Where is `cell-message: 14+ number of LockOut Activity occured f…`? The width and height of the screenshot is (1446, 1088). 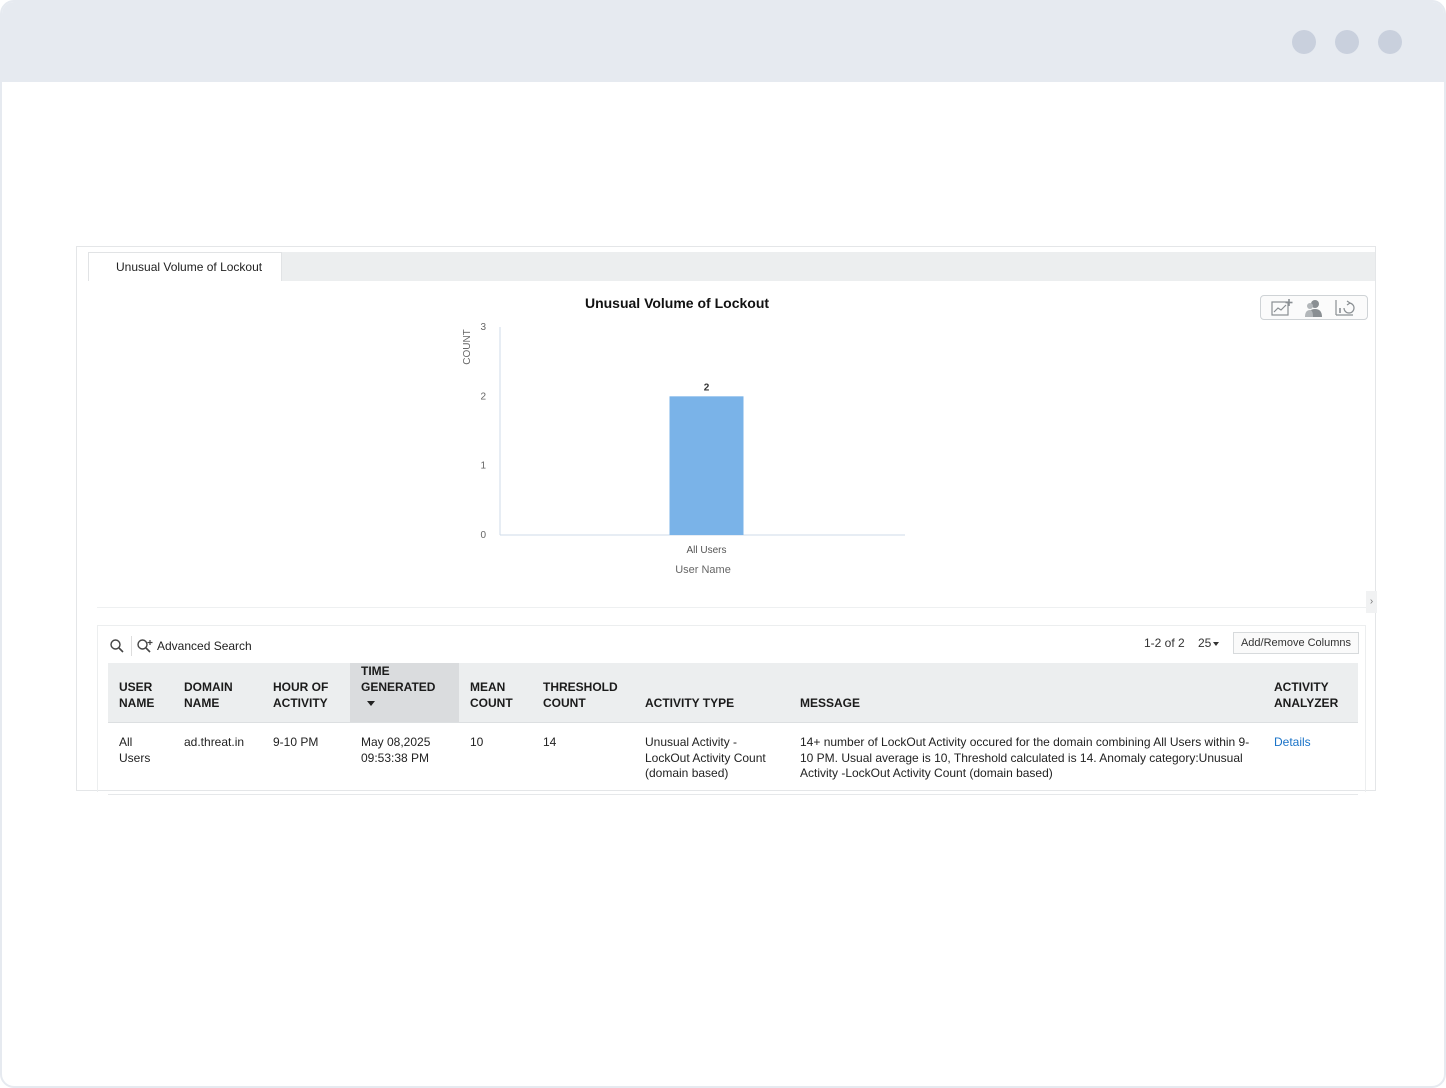
cell-message: 14+ number of LockOut Activity occured f… is located at coordinates (1026, 758).